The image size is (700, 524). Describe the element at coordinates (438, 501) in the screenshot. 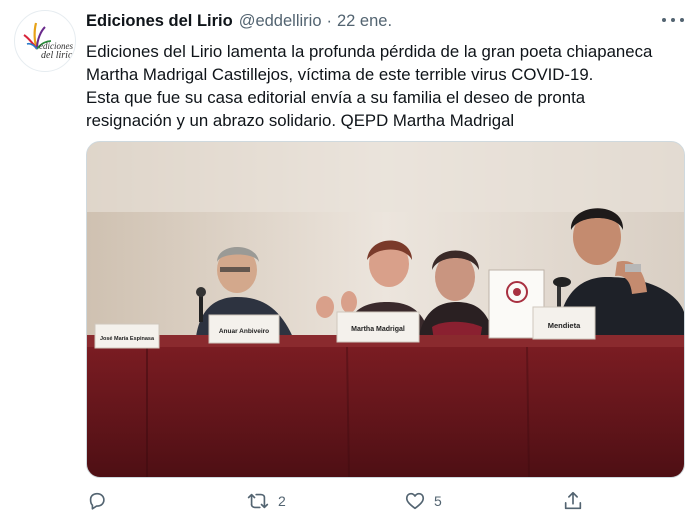

I see `like-count: 5` at that location.